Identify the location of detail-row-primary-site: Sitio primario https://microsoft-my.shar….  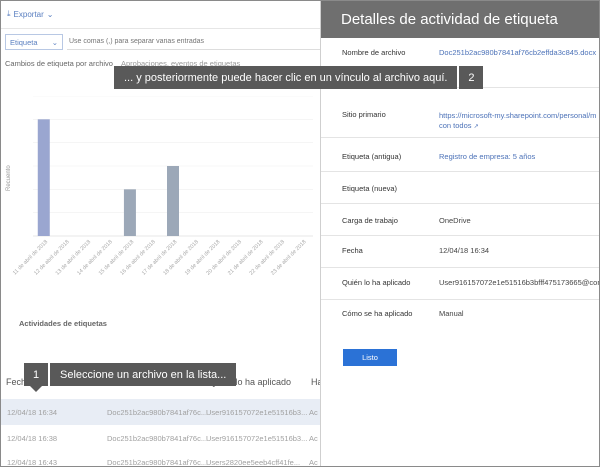
(460, 118).